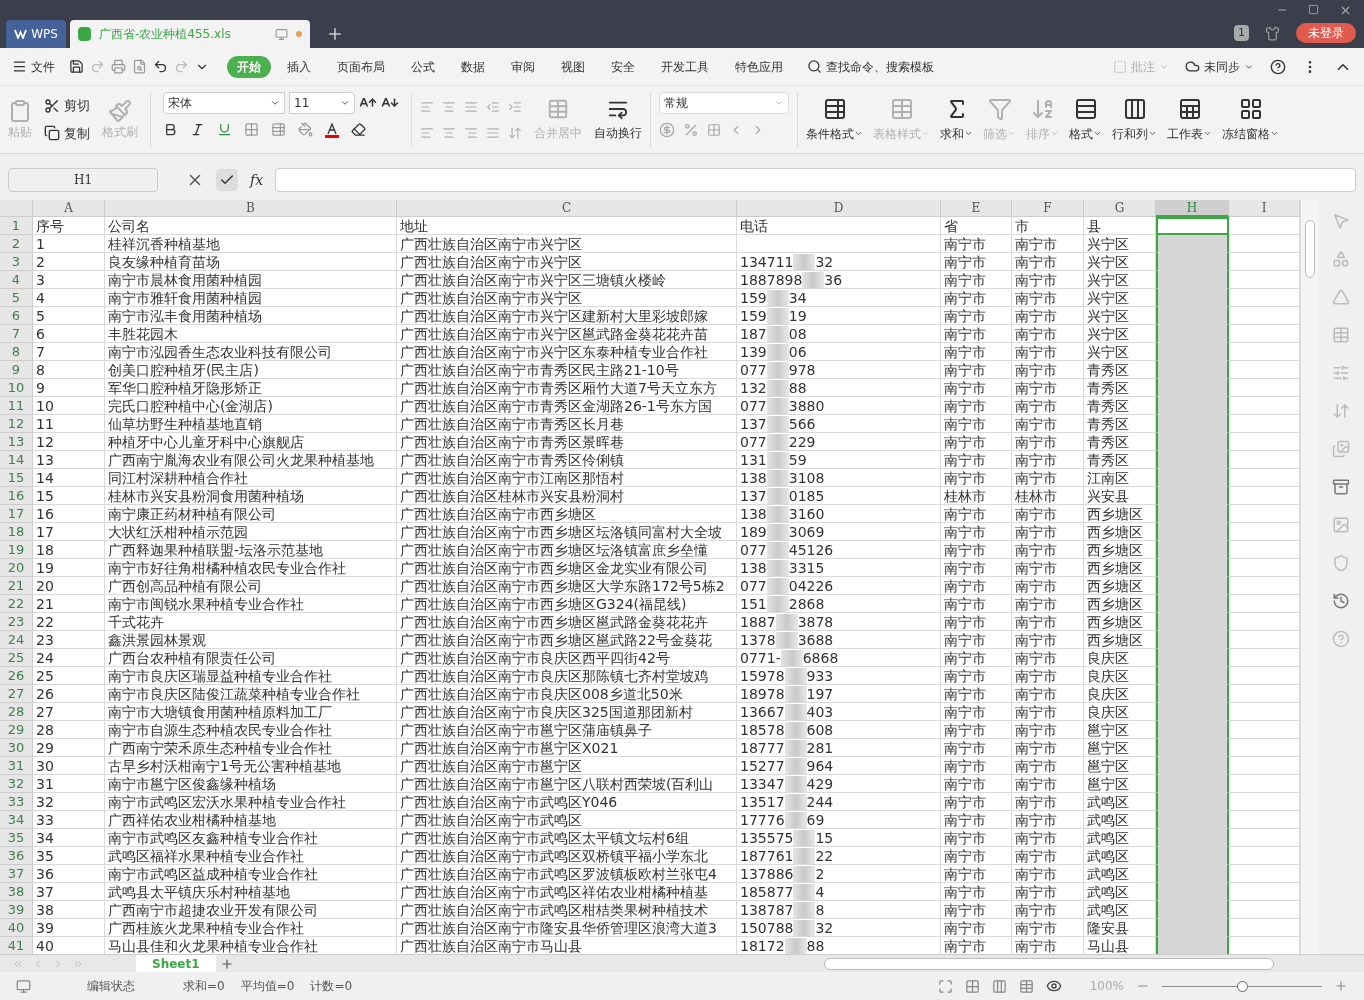 Image resolution: width=1364 pixels, height=1000 pixels. What do you see at coordinates (16, 838) in the screenshot?
I see `row-number: 35` at bounding box center [16, 838].